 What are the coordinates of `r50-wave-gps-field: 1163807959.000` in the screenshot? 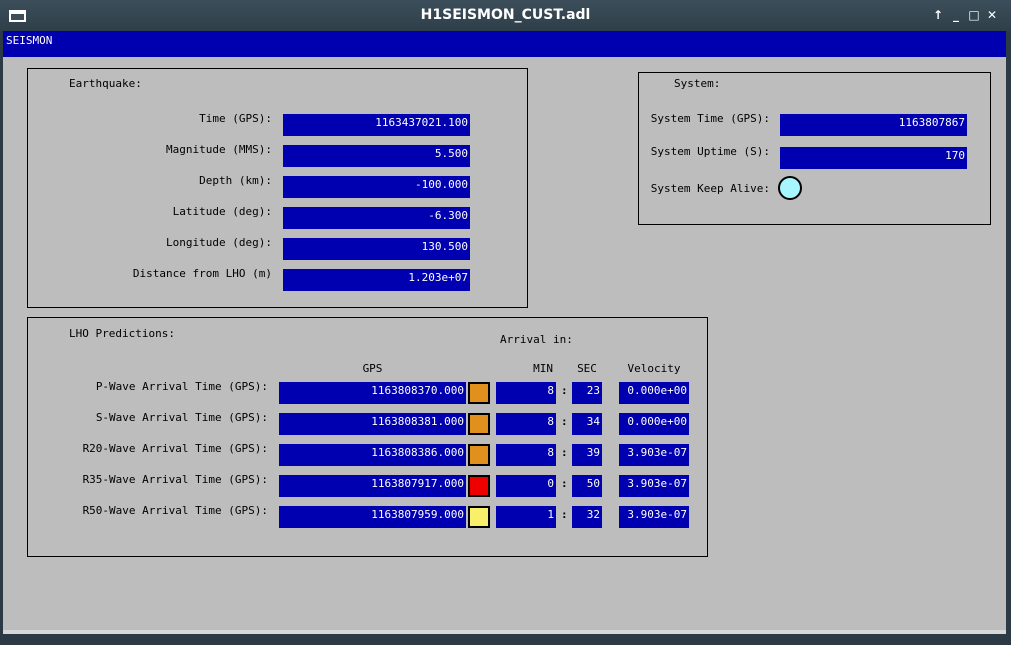 It's located at (372, 517).